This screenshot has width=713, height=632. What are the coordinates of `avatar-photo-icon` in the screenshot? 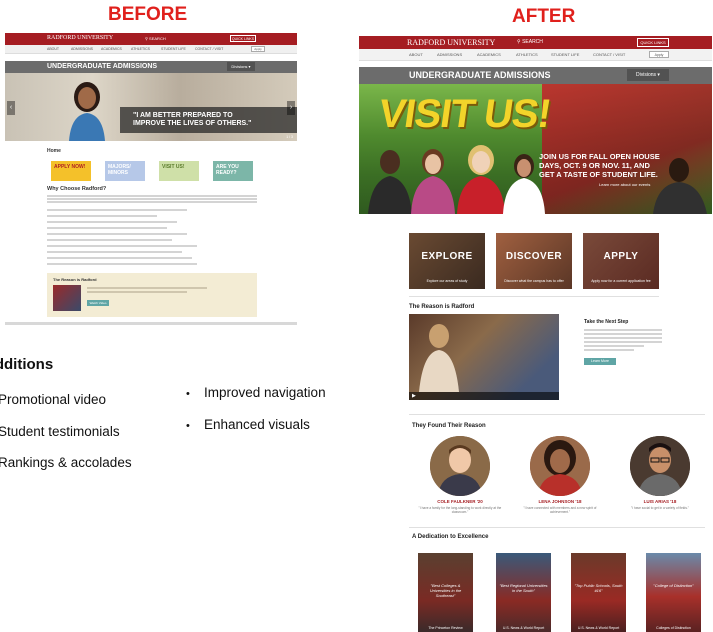 It's located at (660, 466).